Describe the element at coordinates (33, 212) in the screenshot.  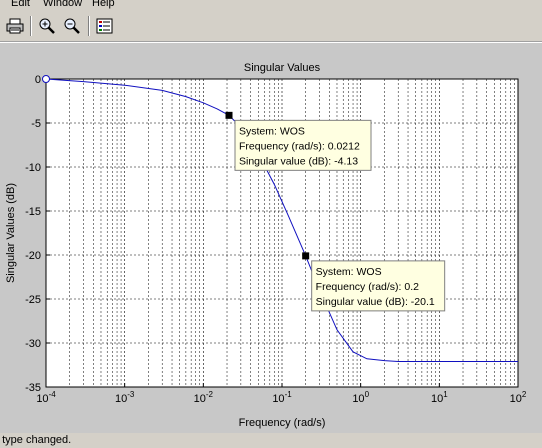
I see `y-tick-label: -15` at that location.